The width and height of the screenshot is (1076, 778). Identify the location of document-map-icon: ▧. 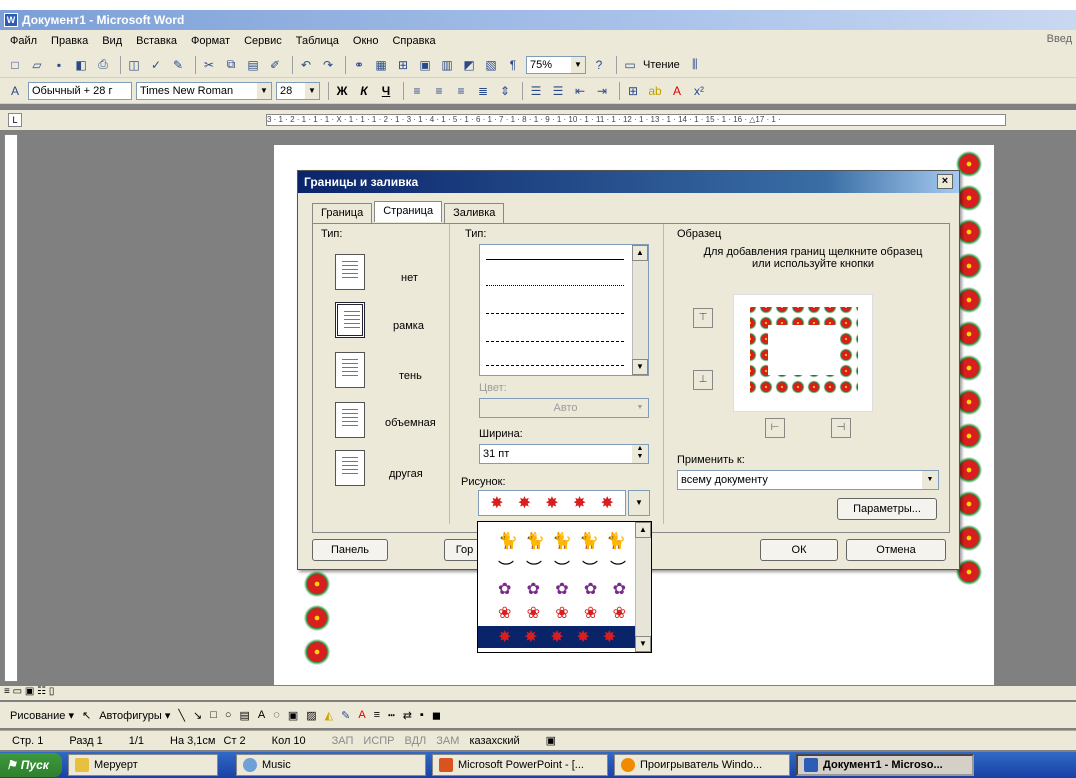
(491, 65).